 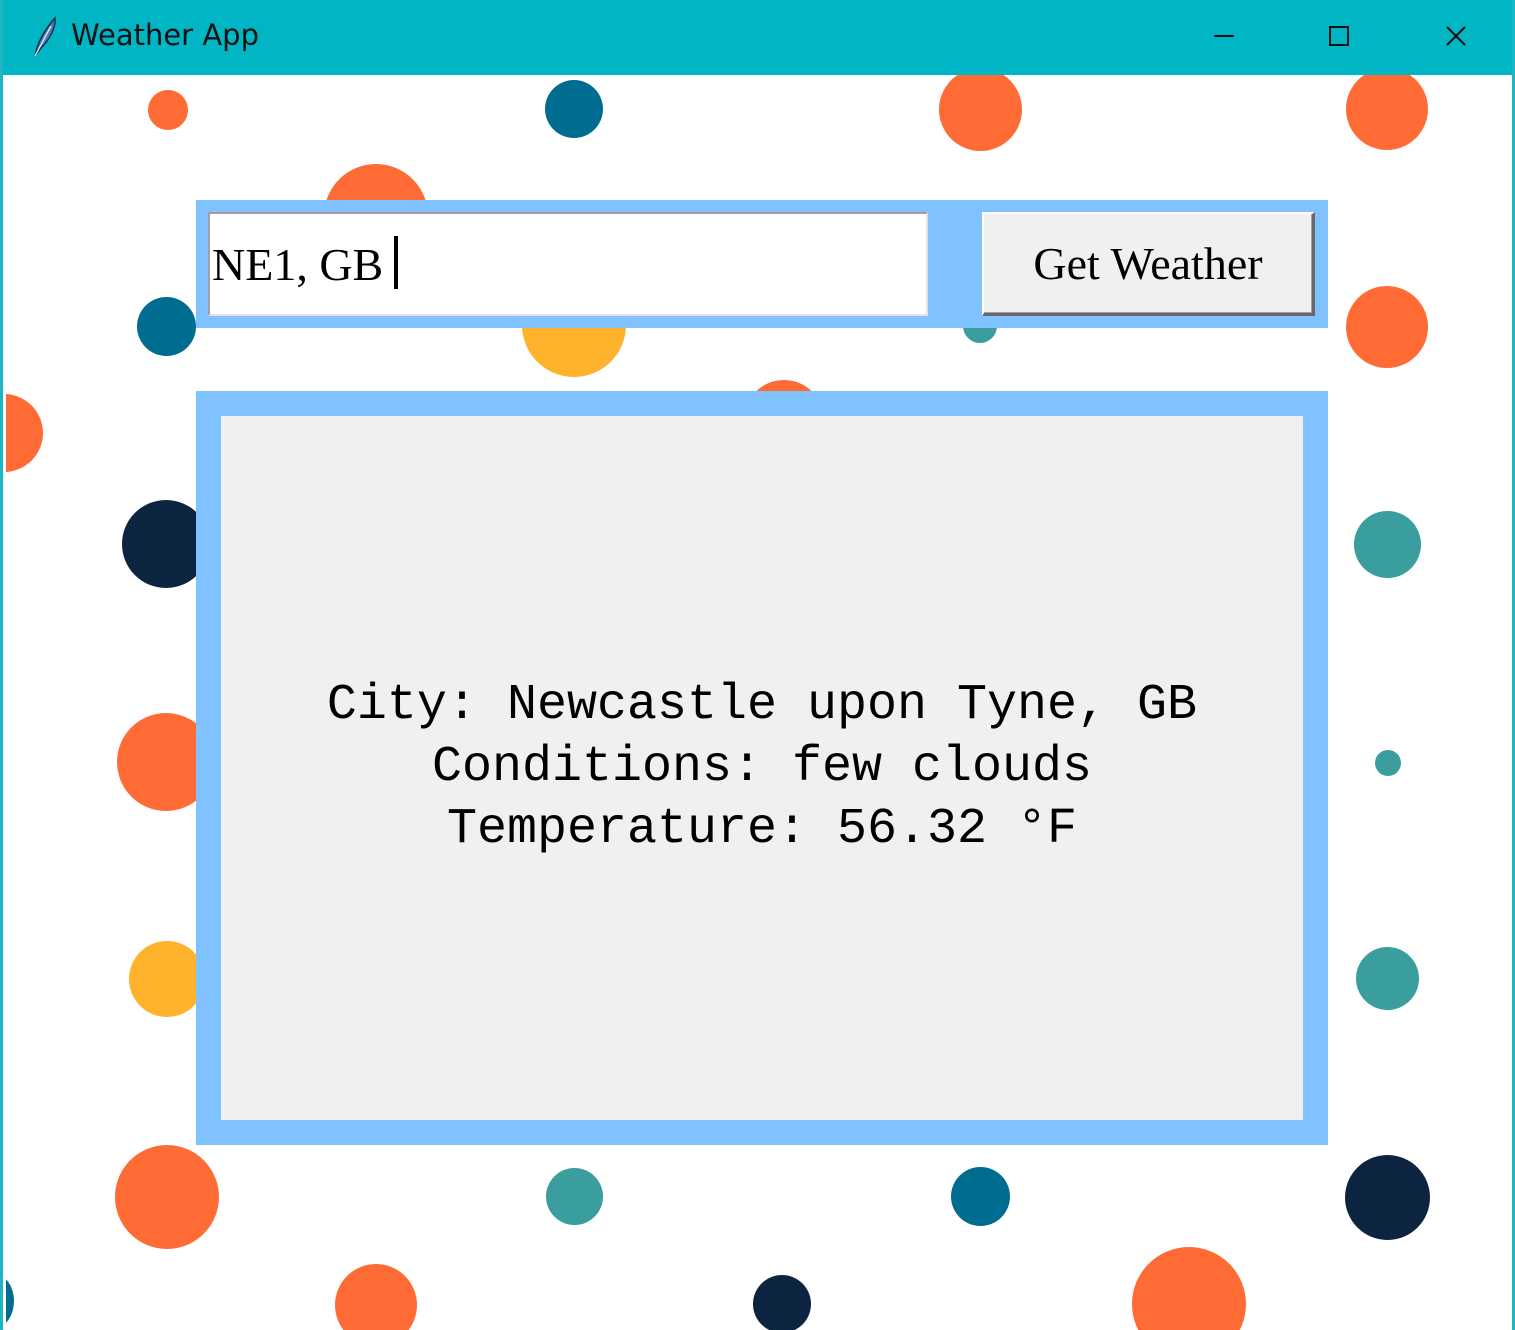 What do you see at coordinates (762, 829) in the screenshot?
I see `result-temperature: Temperature: 56.32 °F` at bounding box center [762, 829].